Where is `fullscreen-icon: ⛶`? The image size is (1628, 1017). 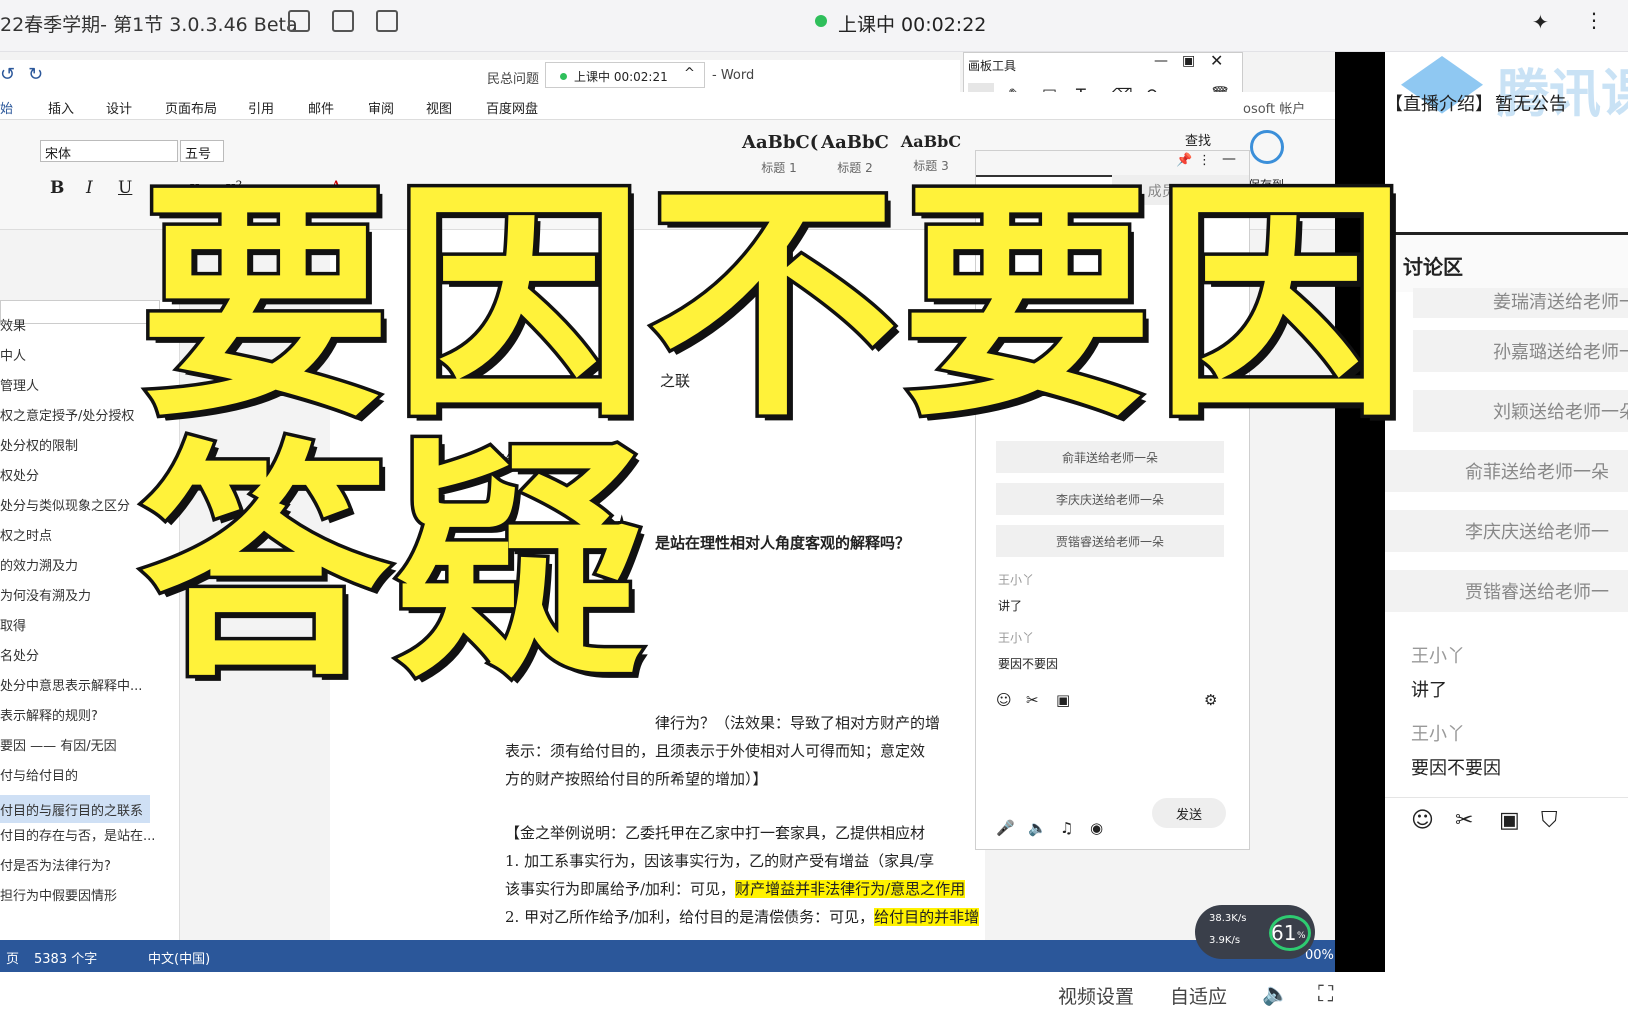
fullscreen-icon: ⛶ is located at coordinates (1325, 994).